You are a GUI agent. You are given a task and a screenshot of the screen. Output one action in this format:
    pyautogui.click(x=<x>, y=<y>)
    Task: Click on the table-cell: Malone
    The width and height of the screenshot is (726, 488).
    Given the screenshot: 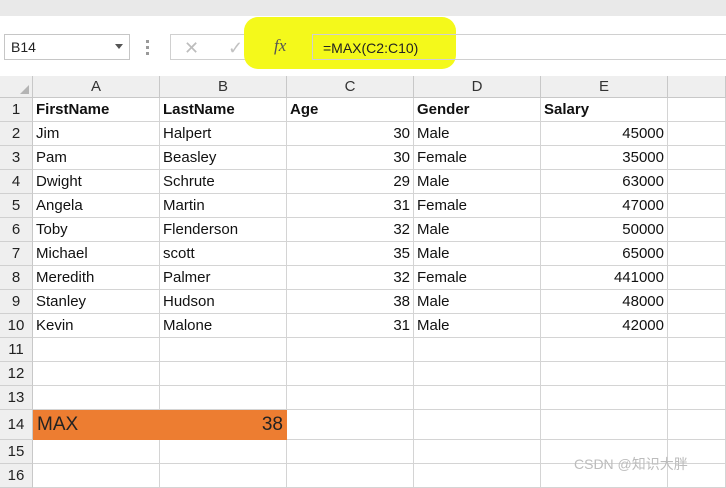 What is the action you would take?
    pyautogui.click(x=223, y=326)
    